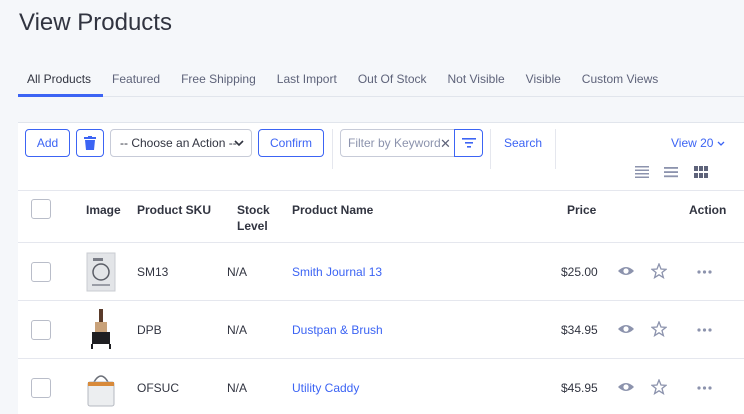 The height and width of the screenshot is (414, 744). What do you see at coordinates (325, 388) in the screenshot?
I see `product-name-link: Utility Caddy` at bounding box center [325, 388].